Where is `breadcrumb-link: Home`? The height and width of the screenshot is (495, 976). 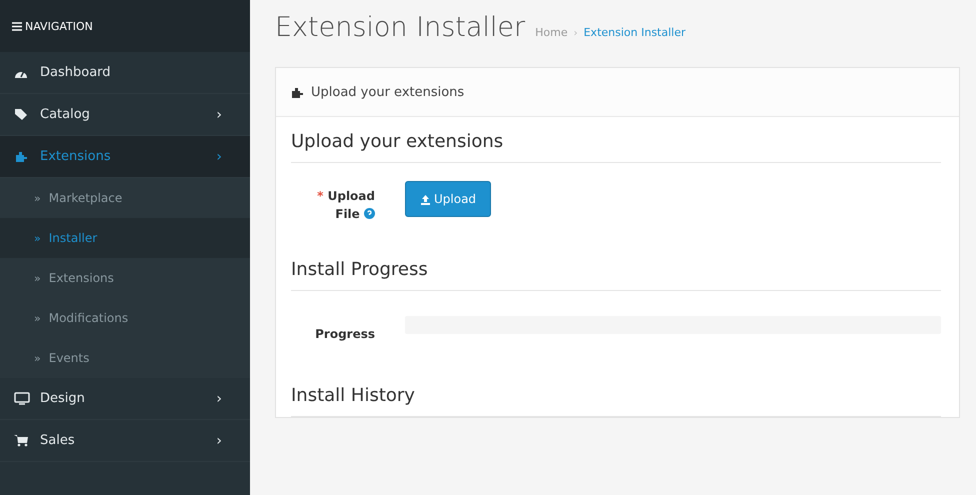
breadcrumb-link: Home is located at coordinates (551, 32).